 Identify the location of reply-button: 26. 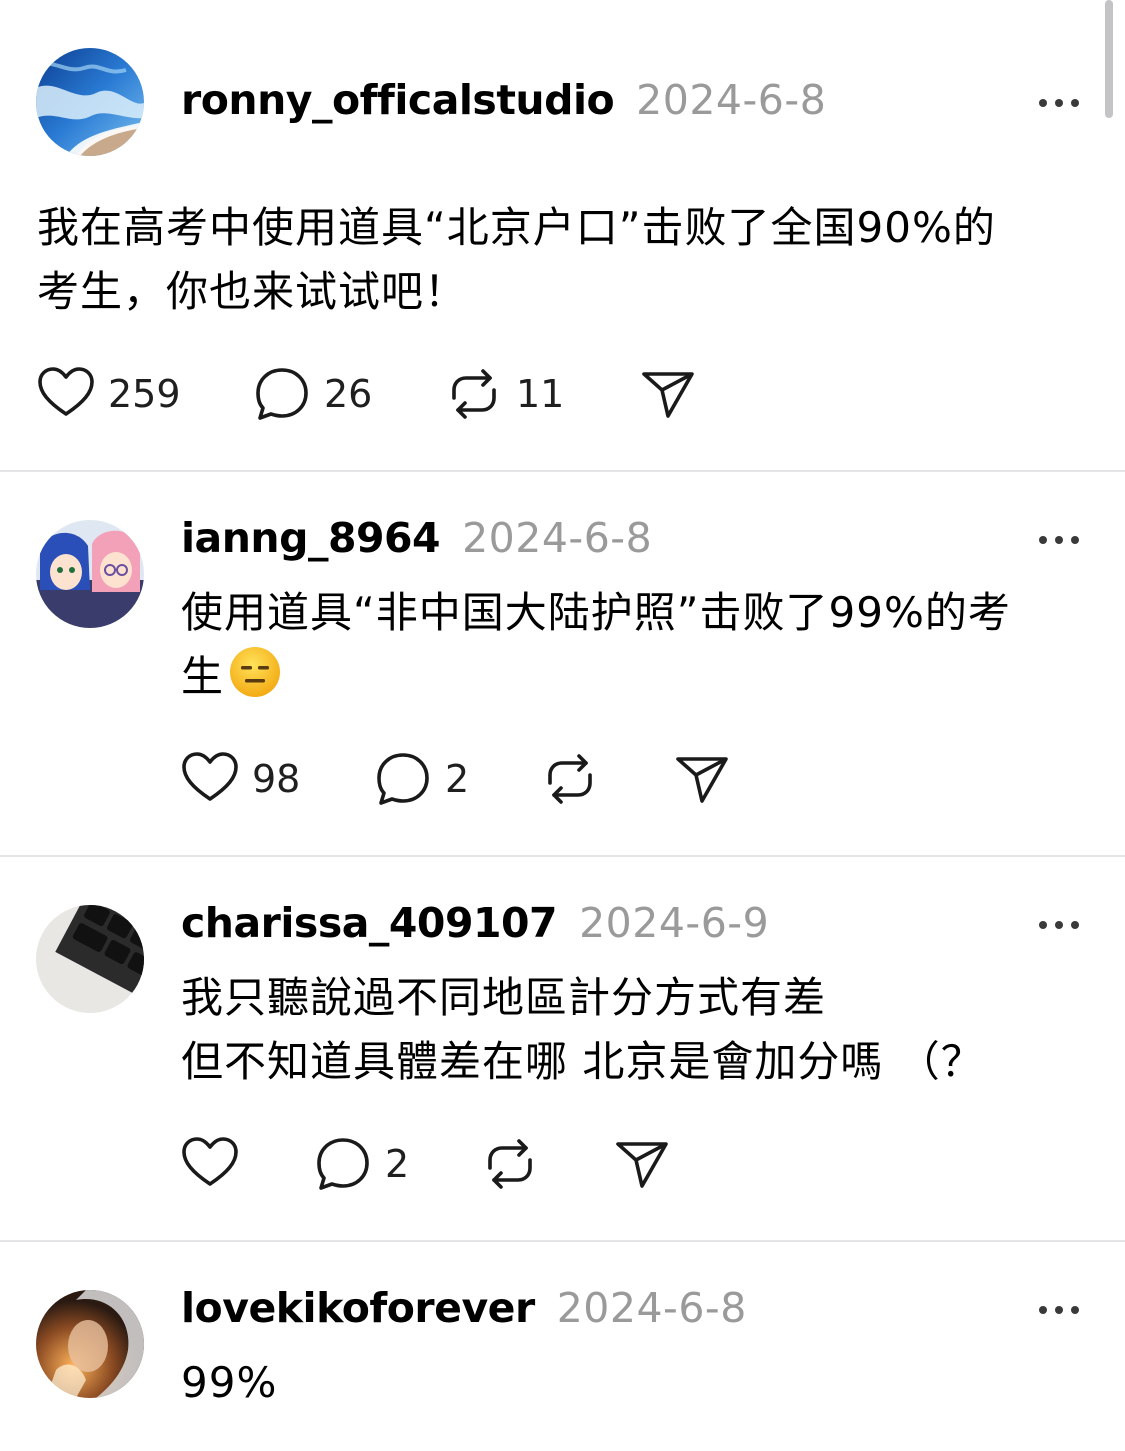
(312, 394).